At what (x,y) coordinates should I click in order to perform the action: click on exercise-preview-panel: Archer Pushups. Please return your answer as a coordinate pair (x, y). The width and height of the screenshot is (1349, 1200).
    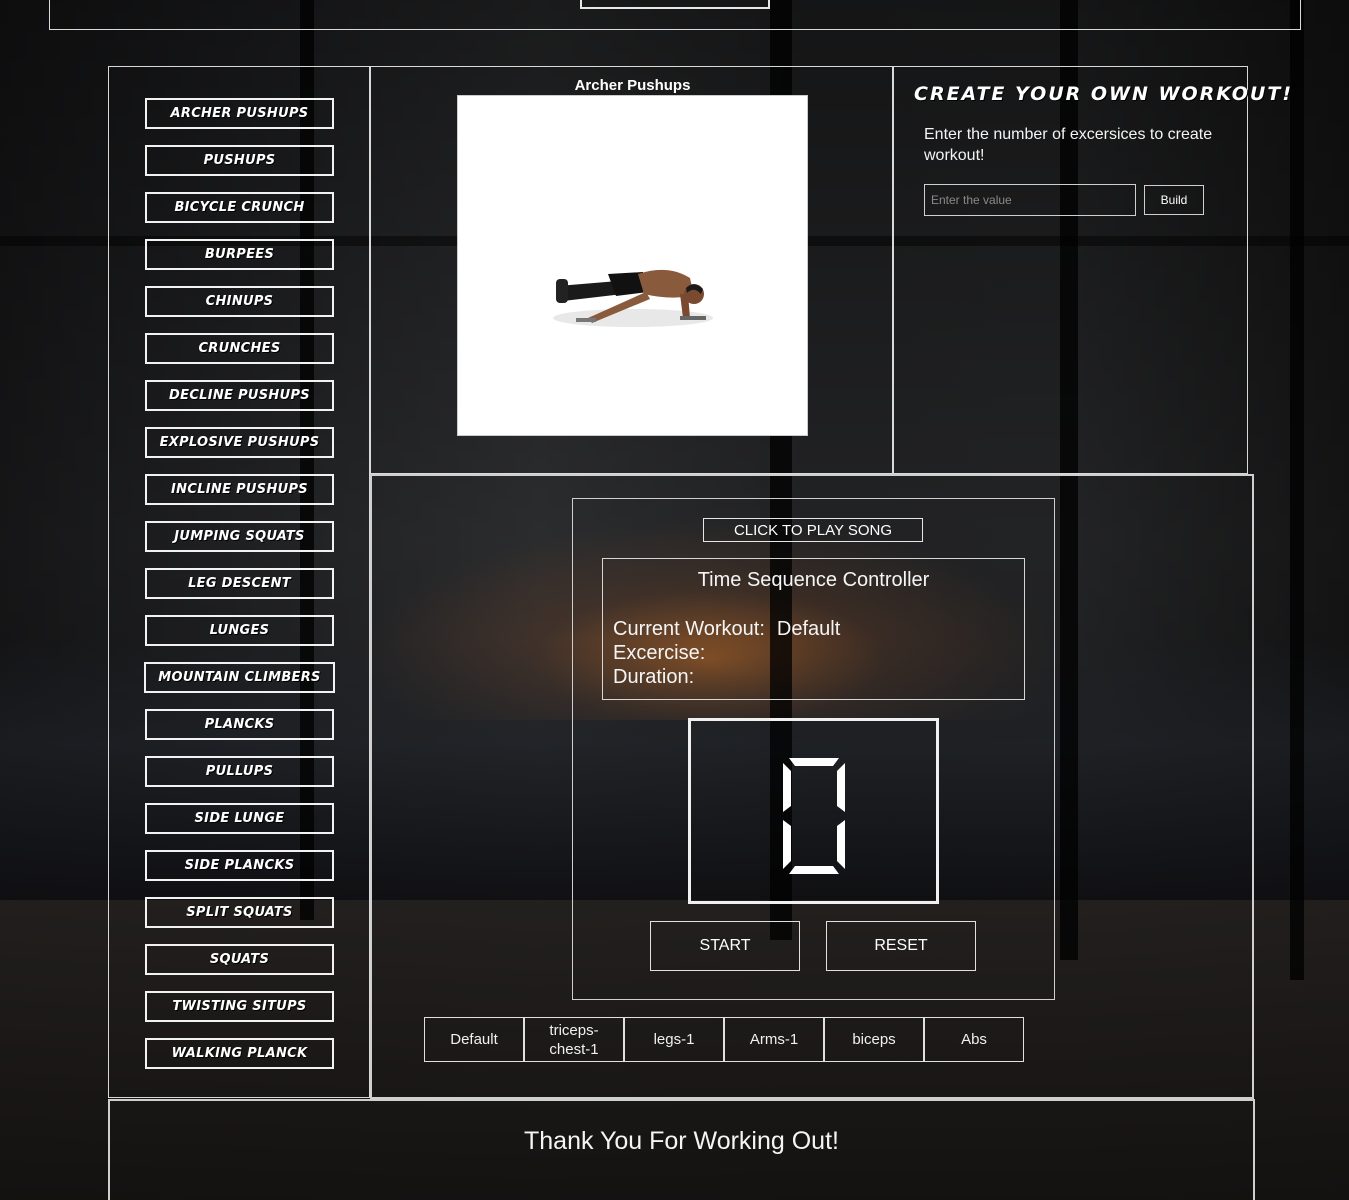
    Looking at the image, I should click on (631, 270).